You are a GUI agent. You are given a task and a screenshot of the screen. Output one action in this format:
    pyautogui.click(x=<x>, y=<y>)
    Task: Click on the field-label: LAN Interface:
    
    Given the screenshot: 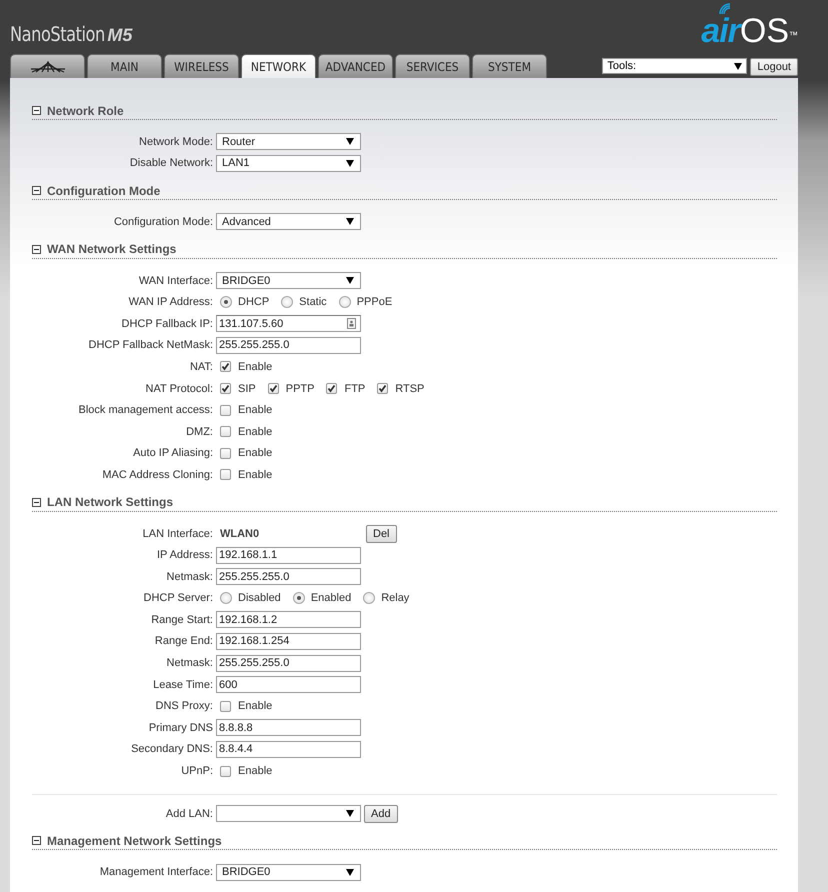 What is the action you would take?
    pyautogui.click(x=177, y=534)
    